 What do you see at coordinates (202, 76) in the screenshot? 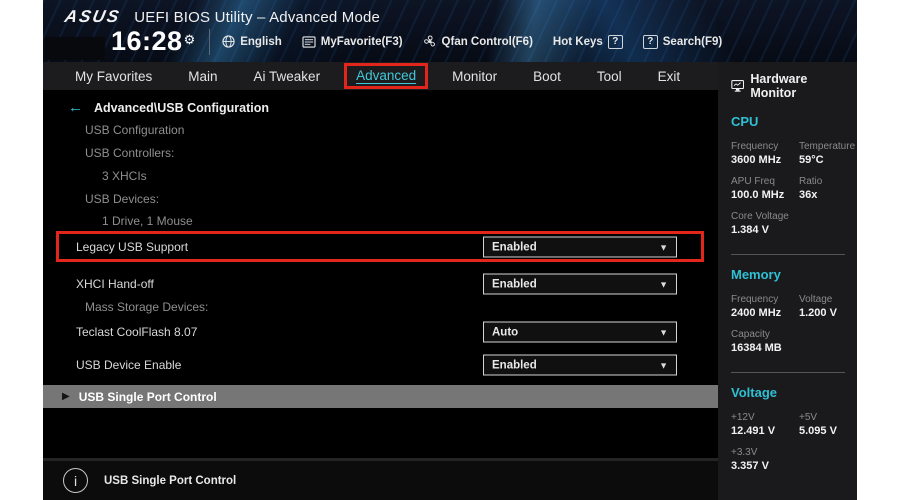
I see `tab-main: Main` at bounding box center [202, 76].